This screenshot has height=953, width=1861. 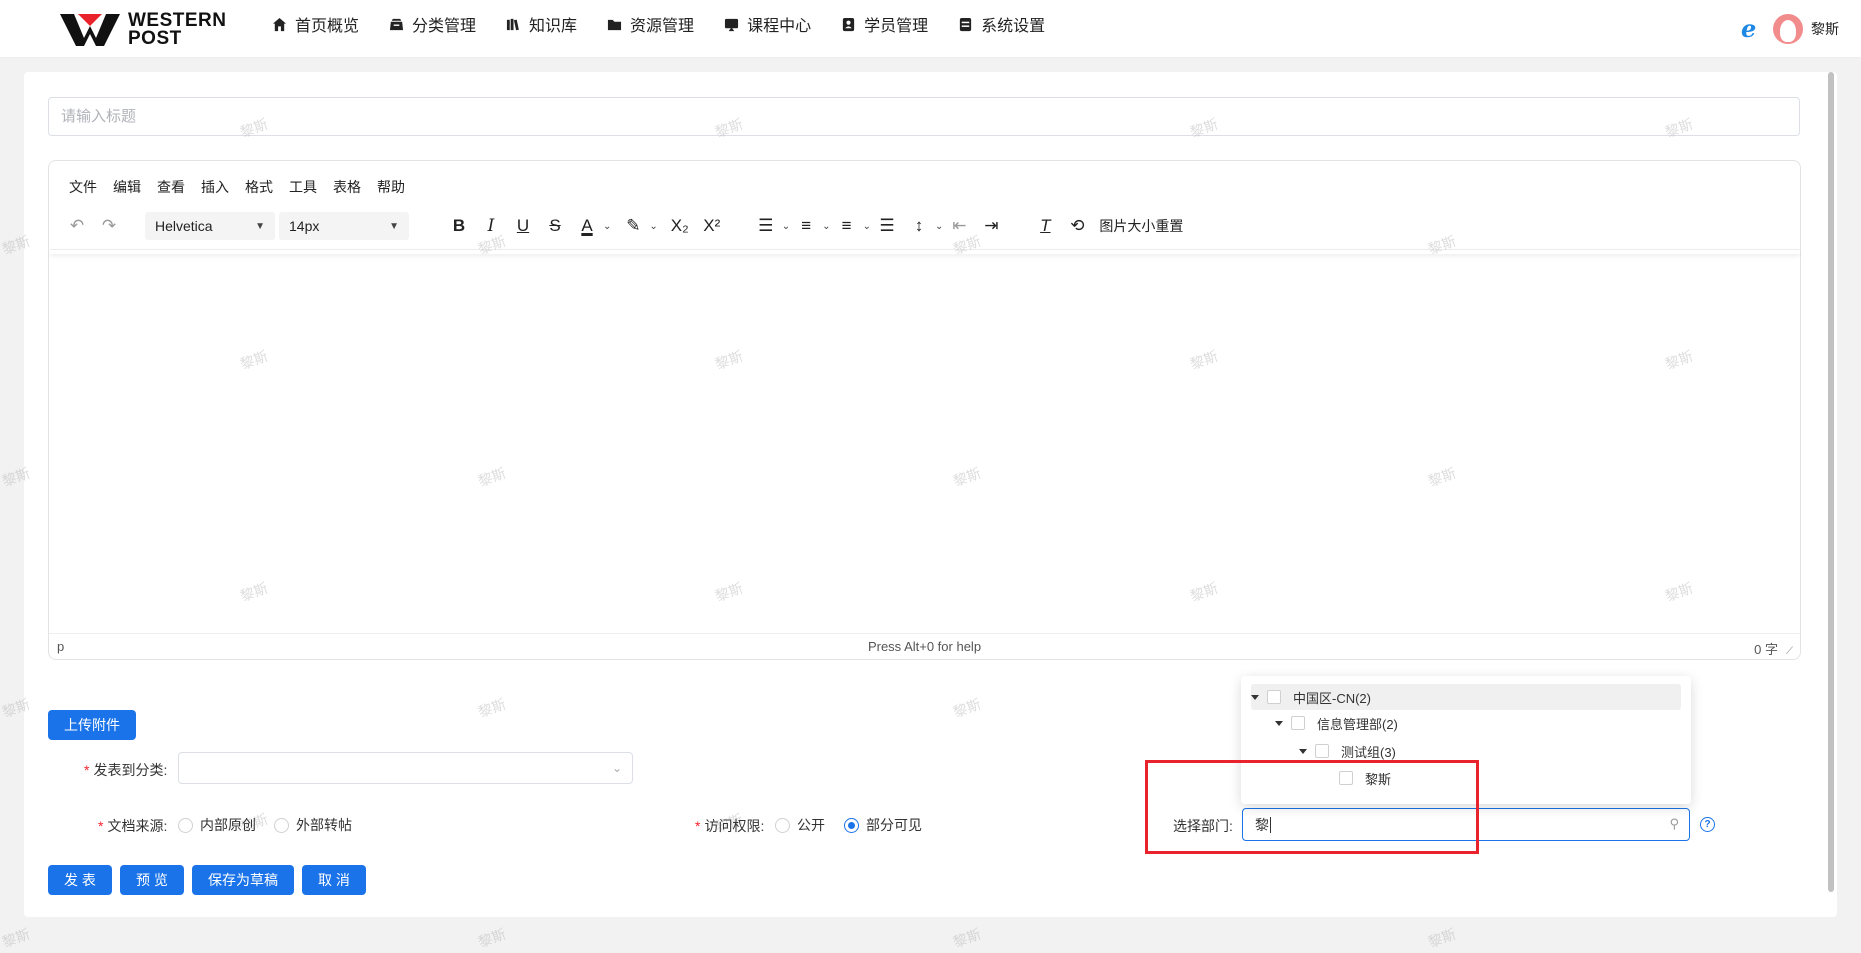 I want to click on strikethrough-button: S, so click(x=555, y=226).